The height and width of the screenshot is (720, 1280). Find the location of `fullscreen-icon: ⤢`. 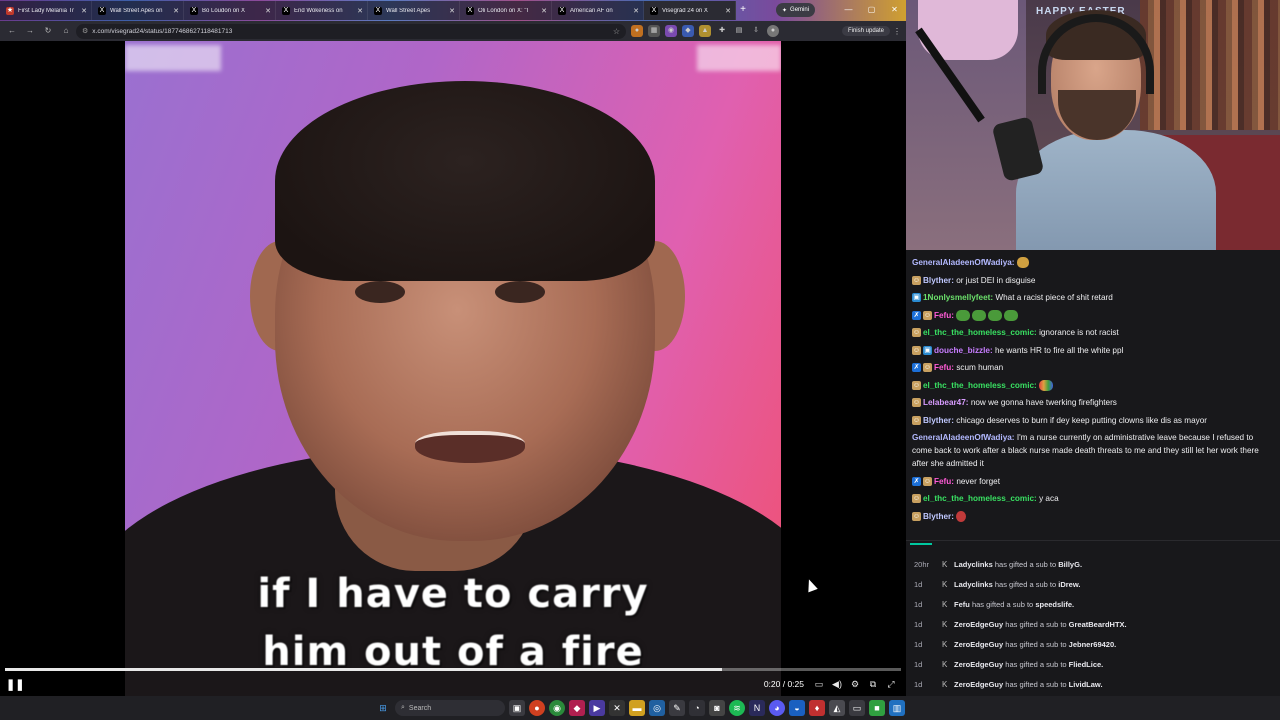

fullscreen-icon: ⤢ is located at coordinates (891, 684).